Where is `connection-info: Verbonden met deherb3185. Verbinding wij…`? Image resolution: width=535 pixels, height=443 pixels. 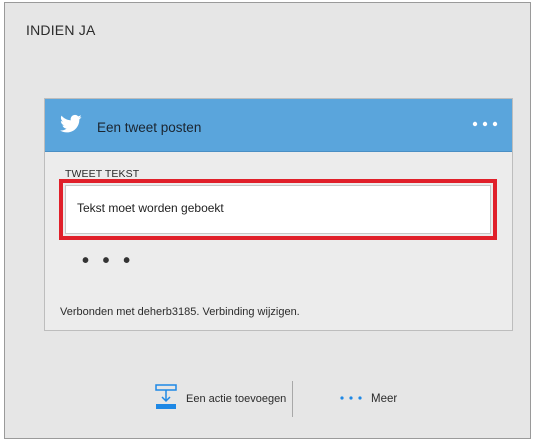
connection-info: Verbonden met deherb3185. Verbinding wij… is located at coordinates (180, 312).